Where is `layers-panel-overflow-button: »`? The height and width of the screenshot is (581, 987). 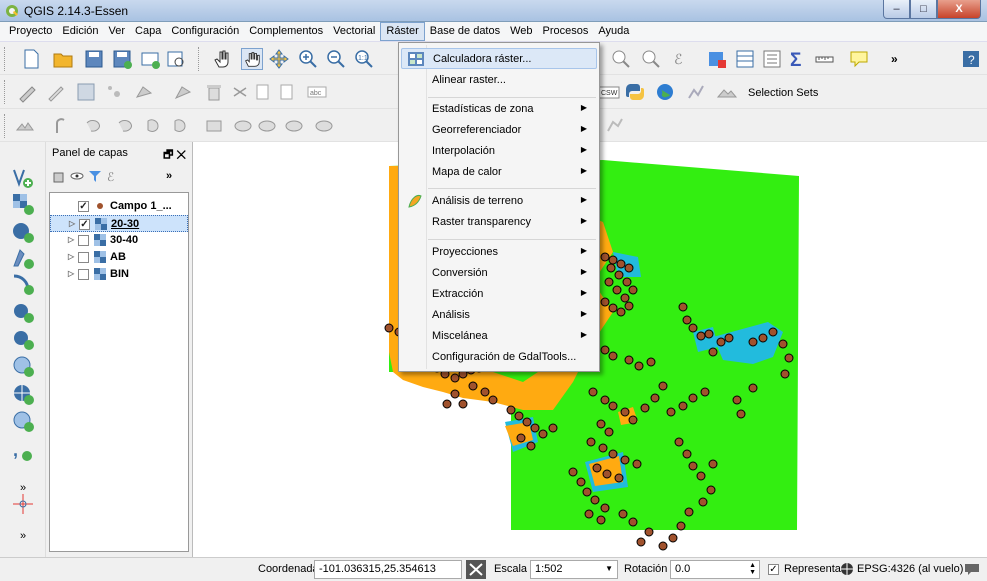
layers-panel-overflow-button: » is located at coordinates (169, 176).